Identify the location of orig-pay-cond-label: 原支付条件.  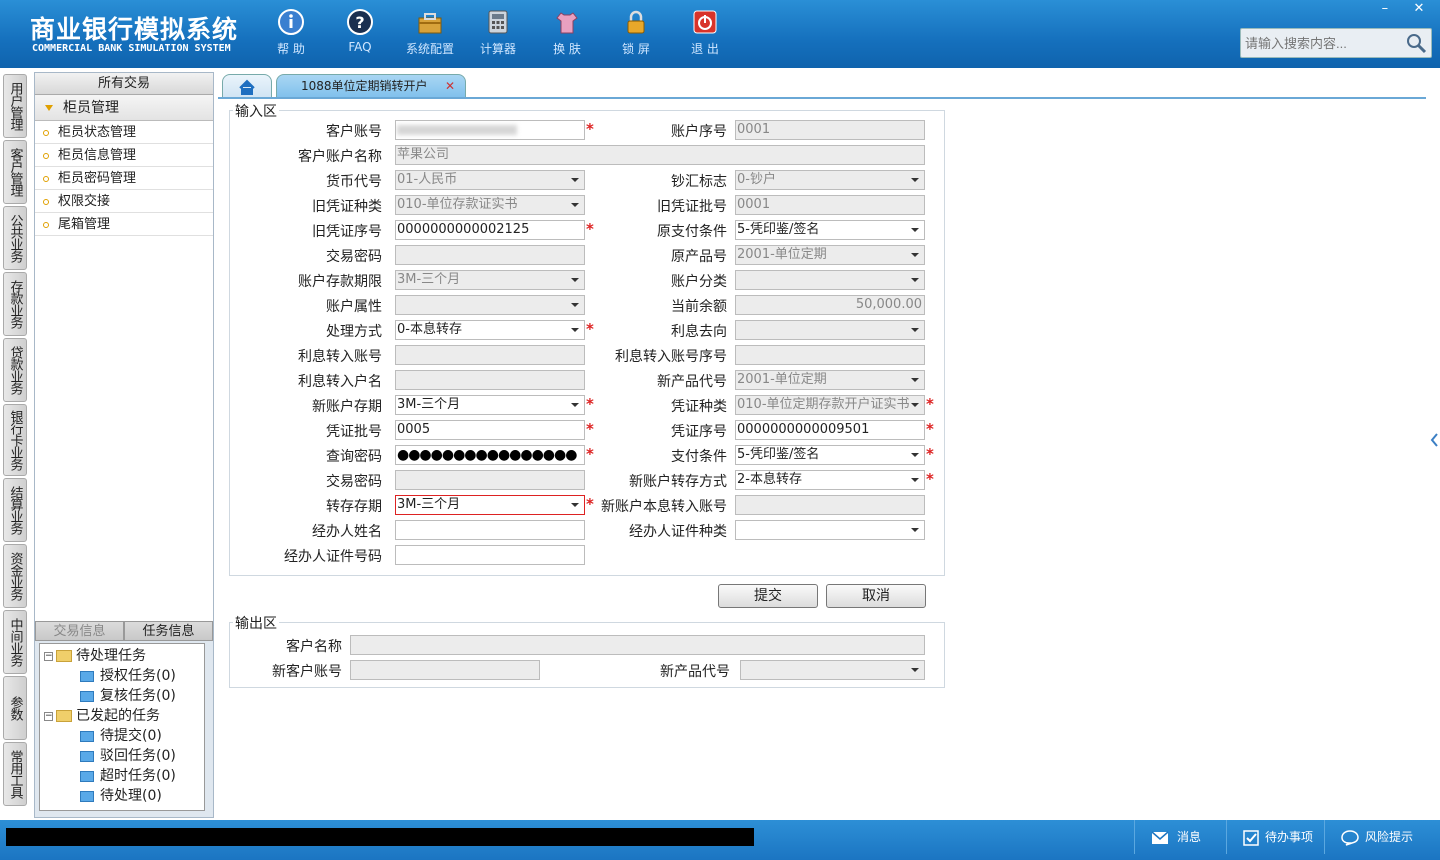
(692, 232).